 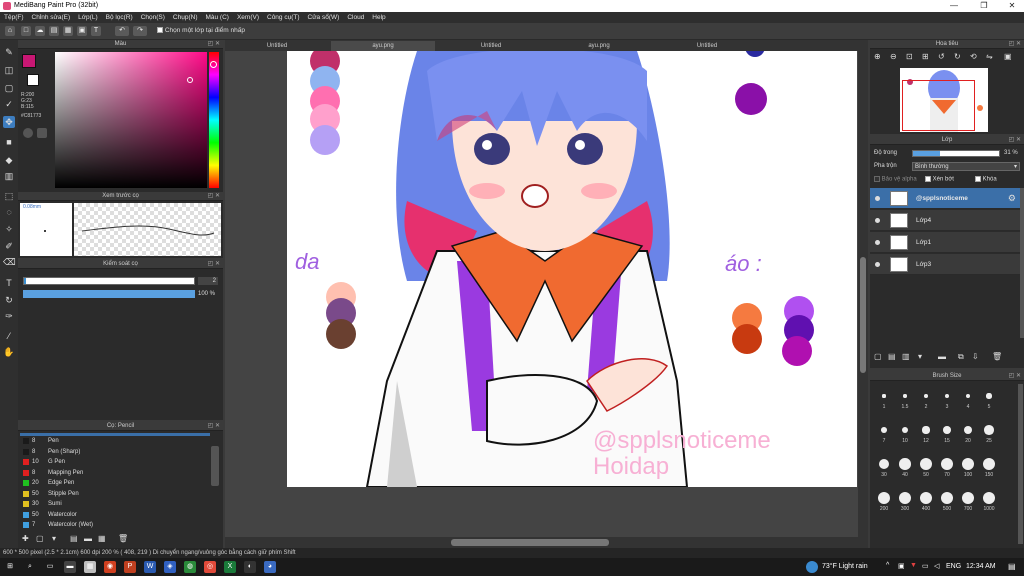 I want to click on brush-size-option: 12, so click(x=926, y=435).